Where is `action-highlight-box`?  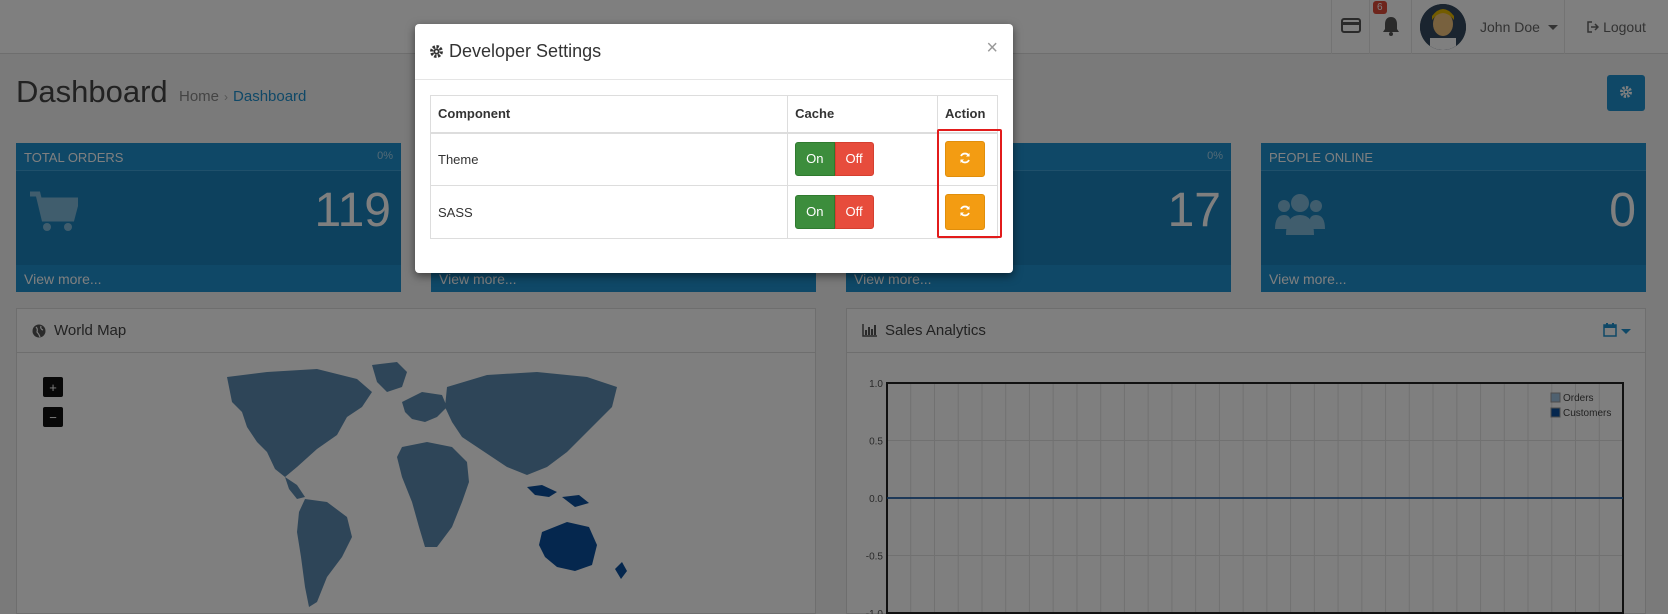 action-highlight-box is located at coordinates (969, 183).